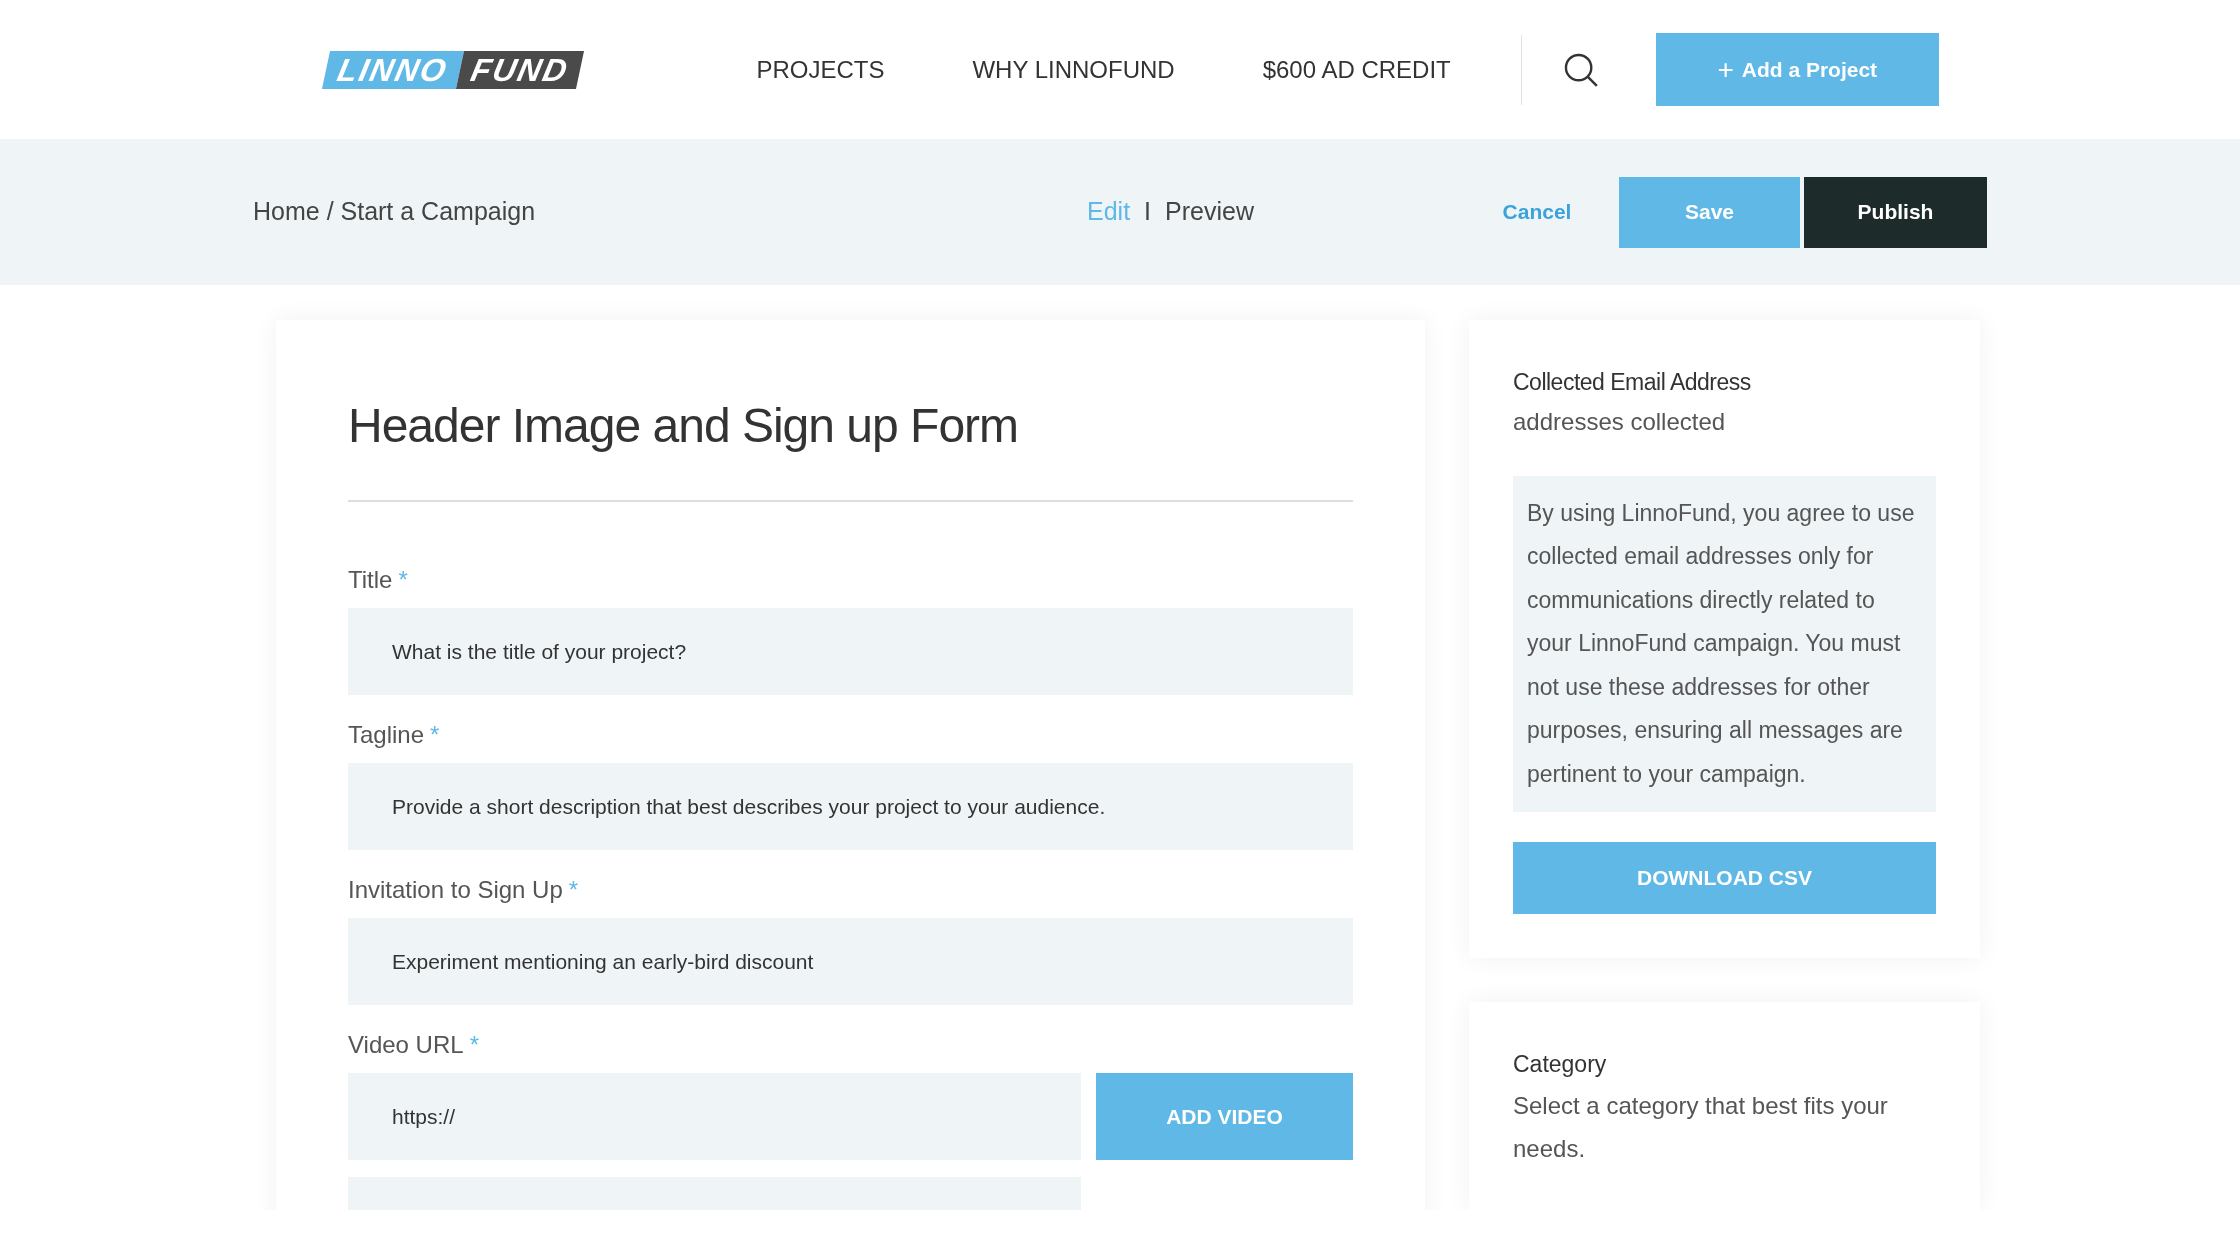 This screenshot has width=2240, height=1260. Describe the element at coordinates (370, 580) in the screenshot. I see `field-label: Title` at that location.